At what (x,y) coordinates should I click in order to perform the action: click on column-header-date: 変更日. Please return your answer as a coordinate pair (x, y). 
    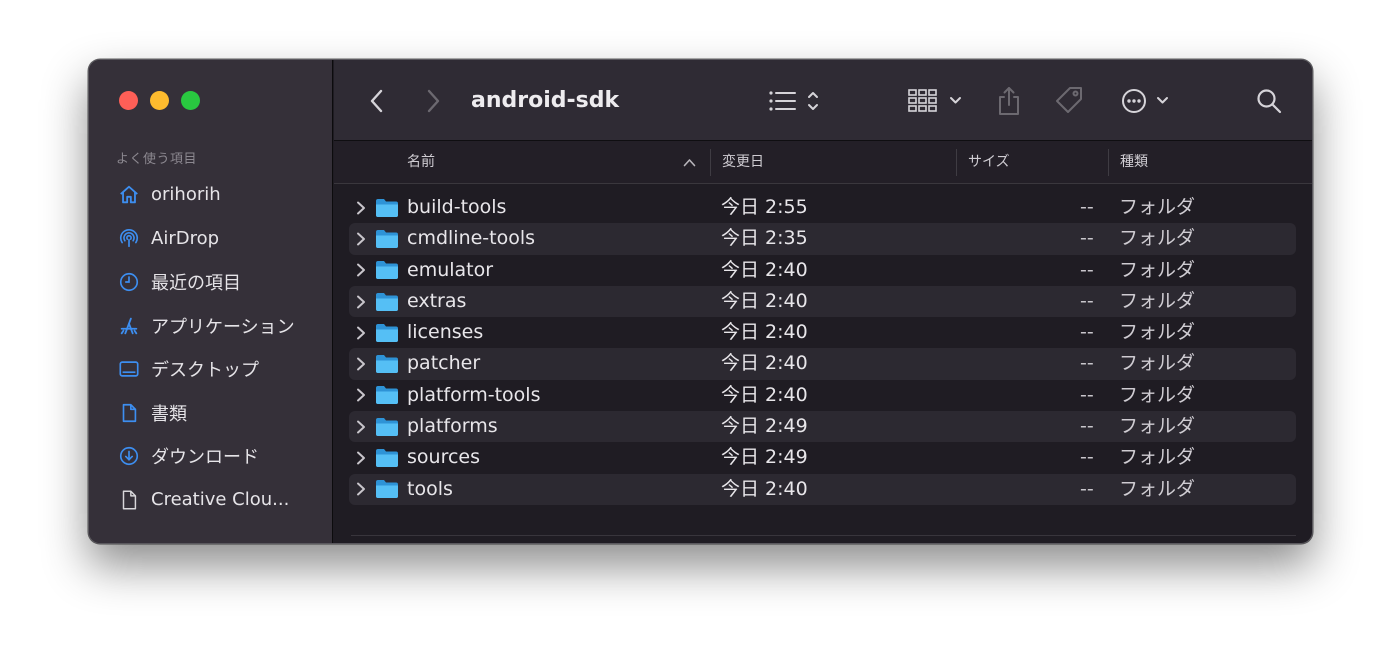
    Looking at the image, I should click on (743, 162).